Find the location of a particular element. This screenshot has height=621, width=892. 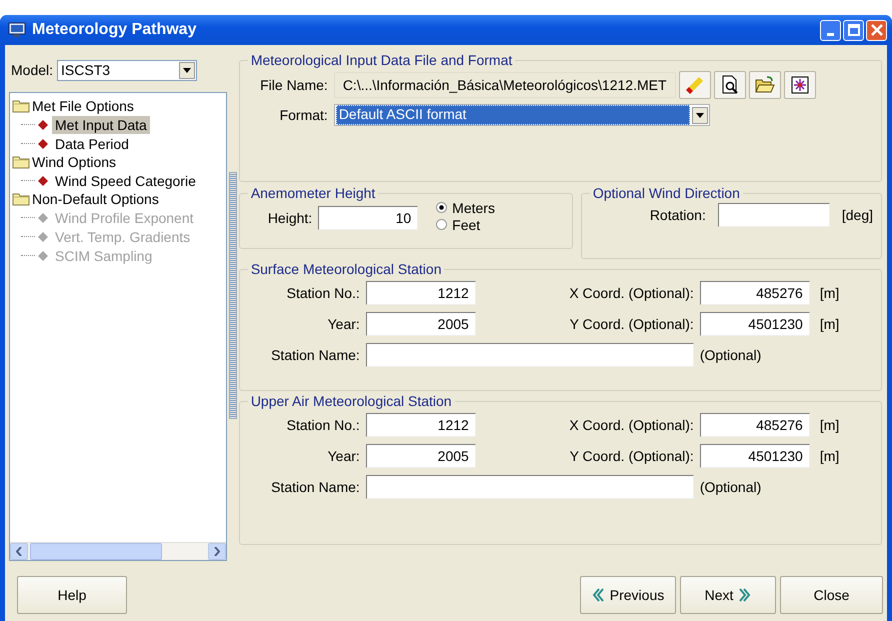

tree-group-label: Wind Options is located at coordinates (74, 162).